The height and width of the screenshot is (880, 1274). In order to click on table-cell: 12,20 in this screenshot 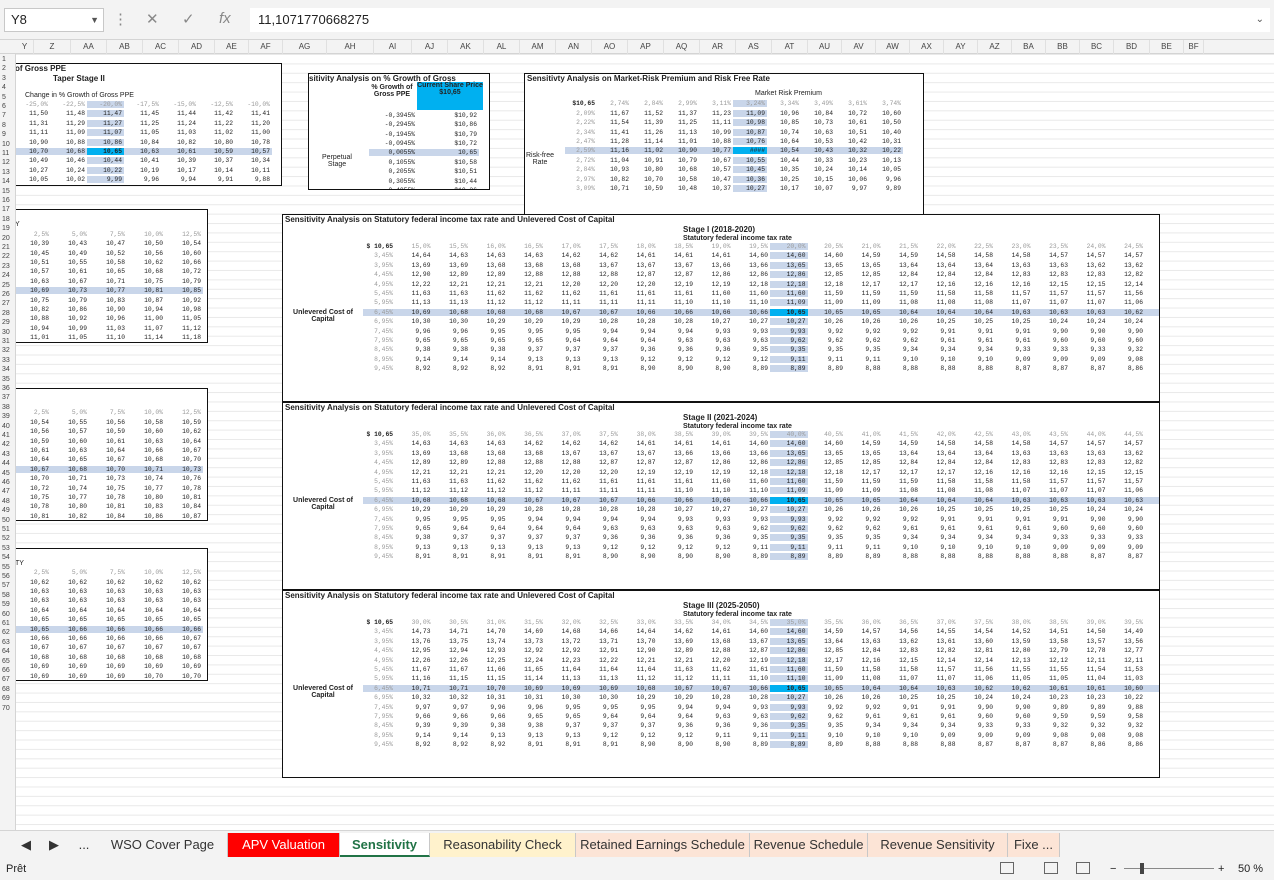, I will do `click(602, 472)`.